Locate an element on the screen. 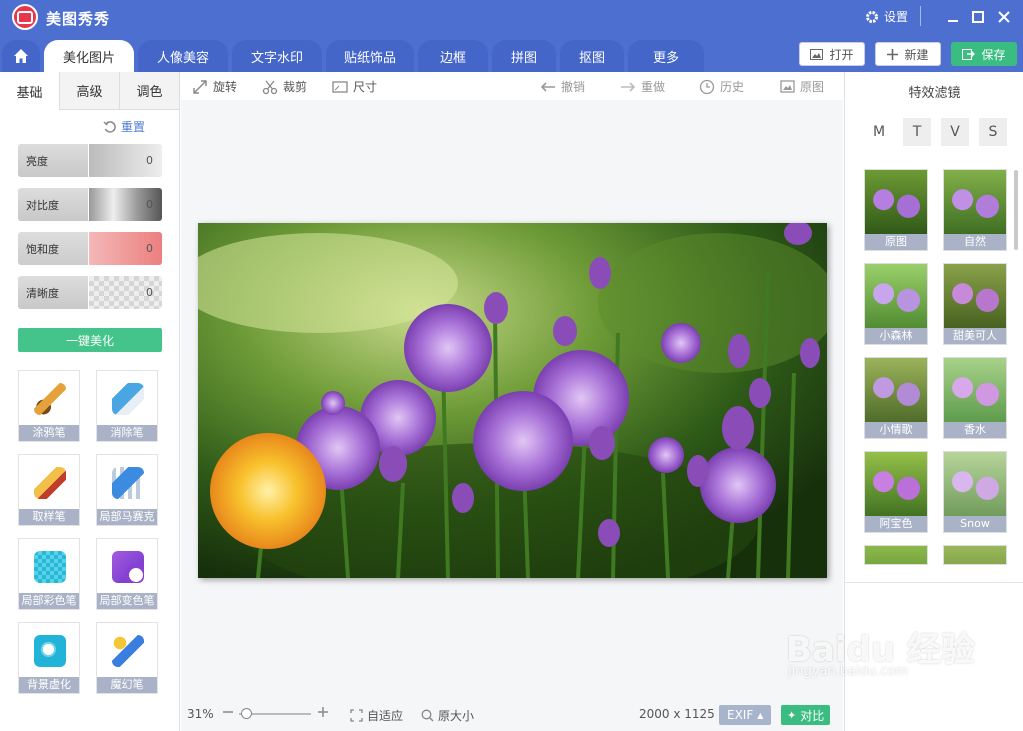  fit-button: 自适应 is located at coordinates (376, 715).